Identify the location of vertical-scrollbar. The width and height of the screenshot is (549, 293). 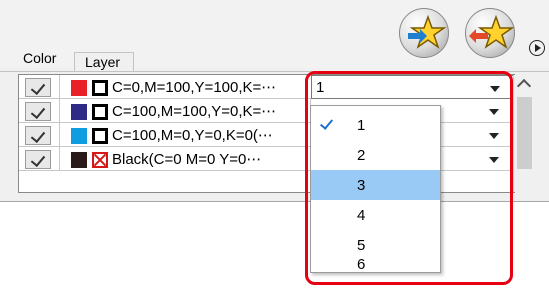
(524, 133).